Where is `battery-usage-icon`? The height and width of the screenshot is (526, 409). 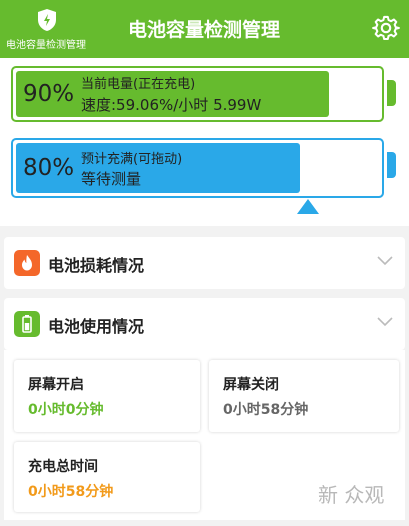
battery-usage-icon is located at coordinates (27, 324).